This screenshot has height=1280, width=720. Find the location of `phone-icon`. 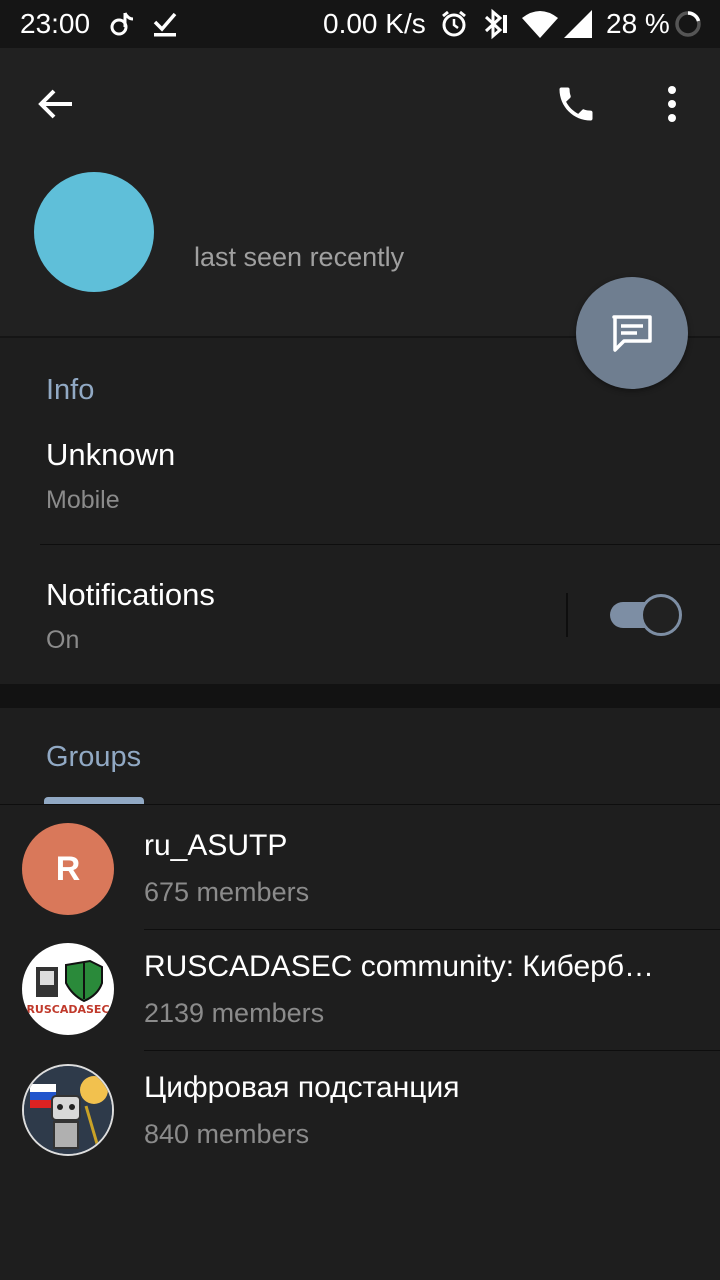

phone-icon is located at coordinates (576, 104).